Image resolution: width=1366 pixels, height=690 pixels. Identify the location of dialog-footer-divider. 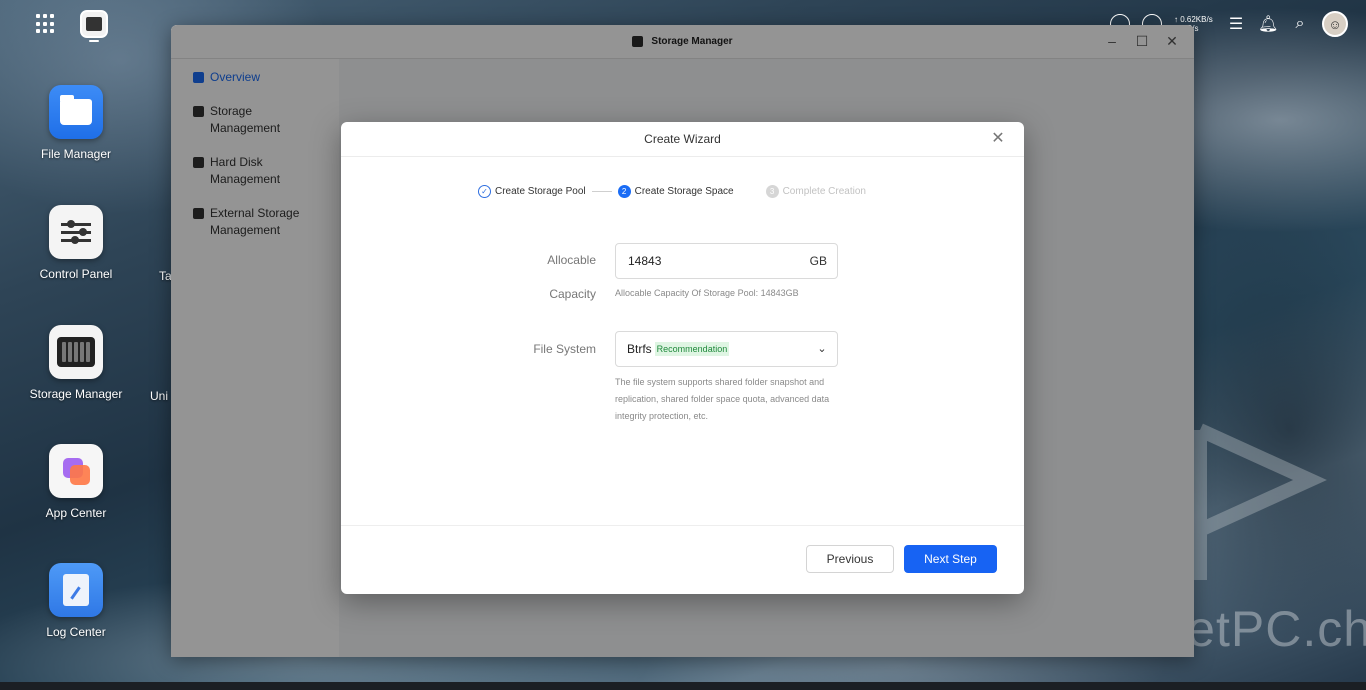
(682, 525).